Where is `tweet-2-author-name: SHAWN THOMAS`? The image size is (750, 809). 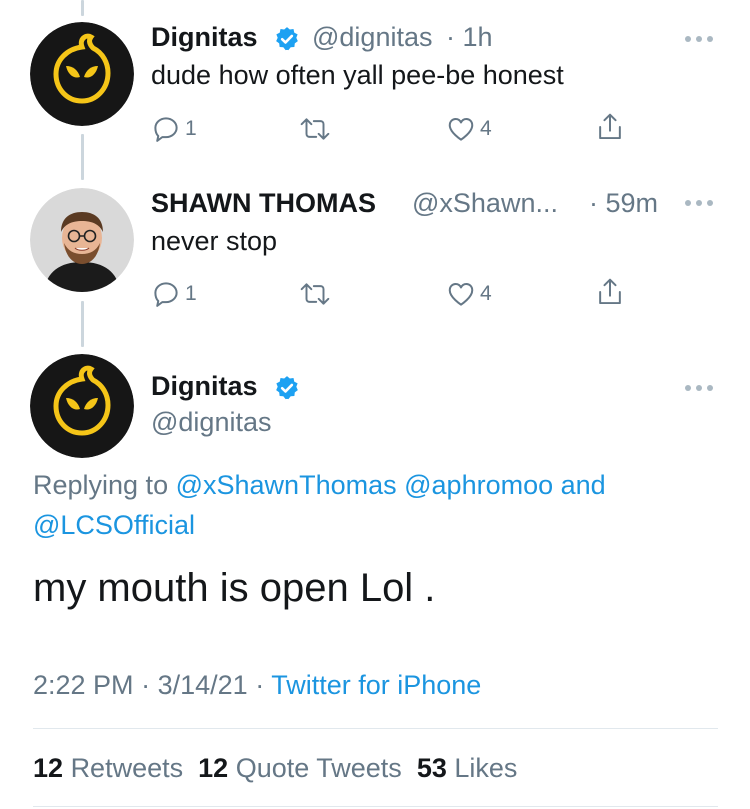
tweet-2-author-name: SHAWN THOMAS is located at coordinates (263, 203).